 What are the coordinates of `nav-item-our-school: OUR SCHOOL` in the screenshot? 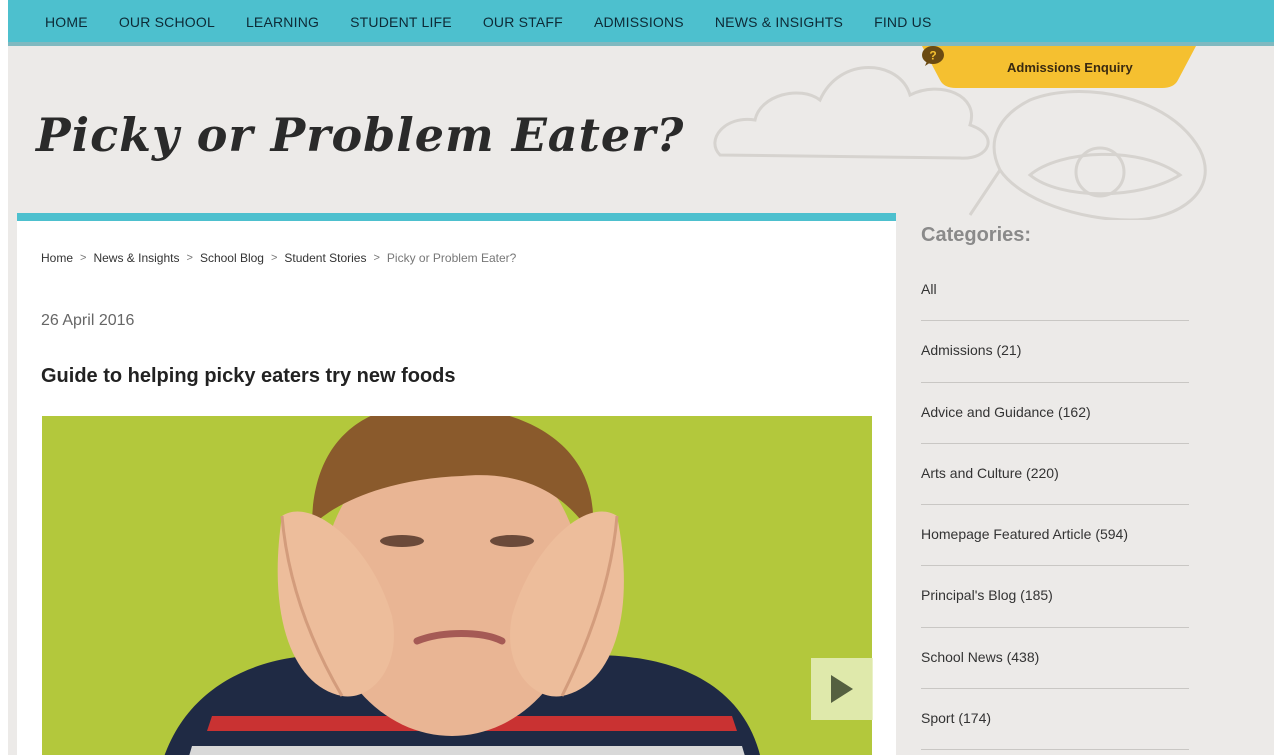 It's located at (167, 22).